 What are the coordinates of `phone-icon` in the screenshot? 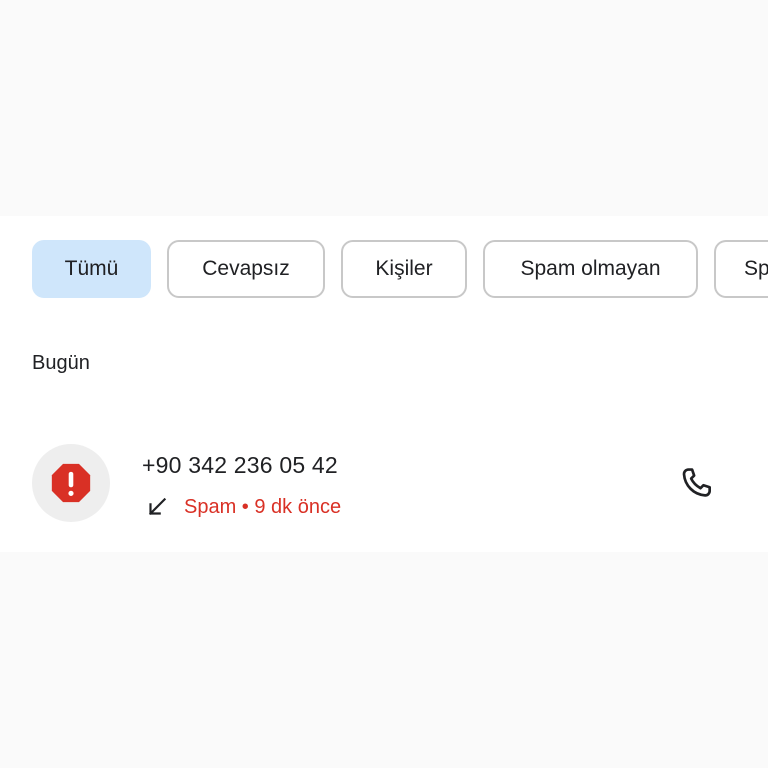 It's located at (697, 482).